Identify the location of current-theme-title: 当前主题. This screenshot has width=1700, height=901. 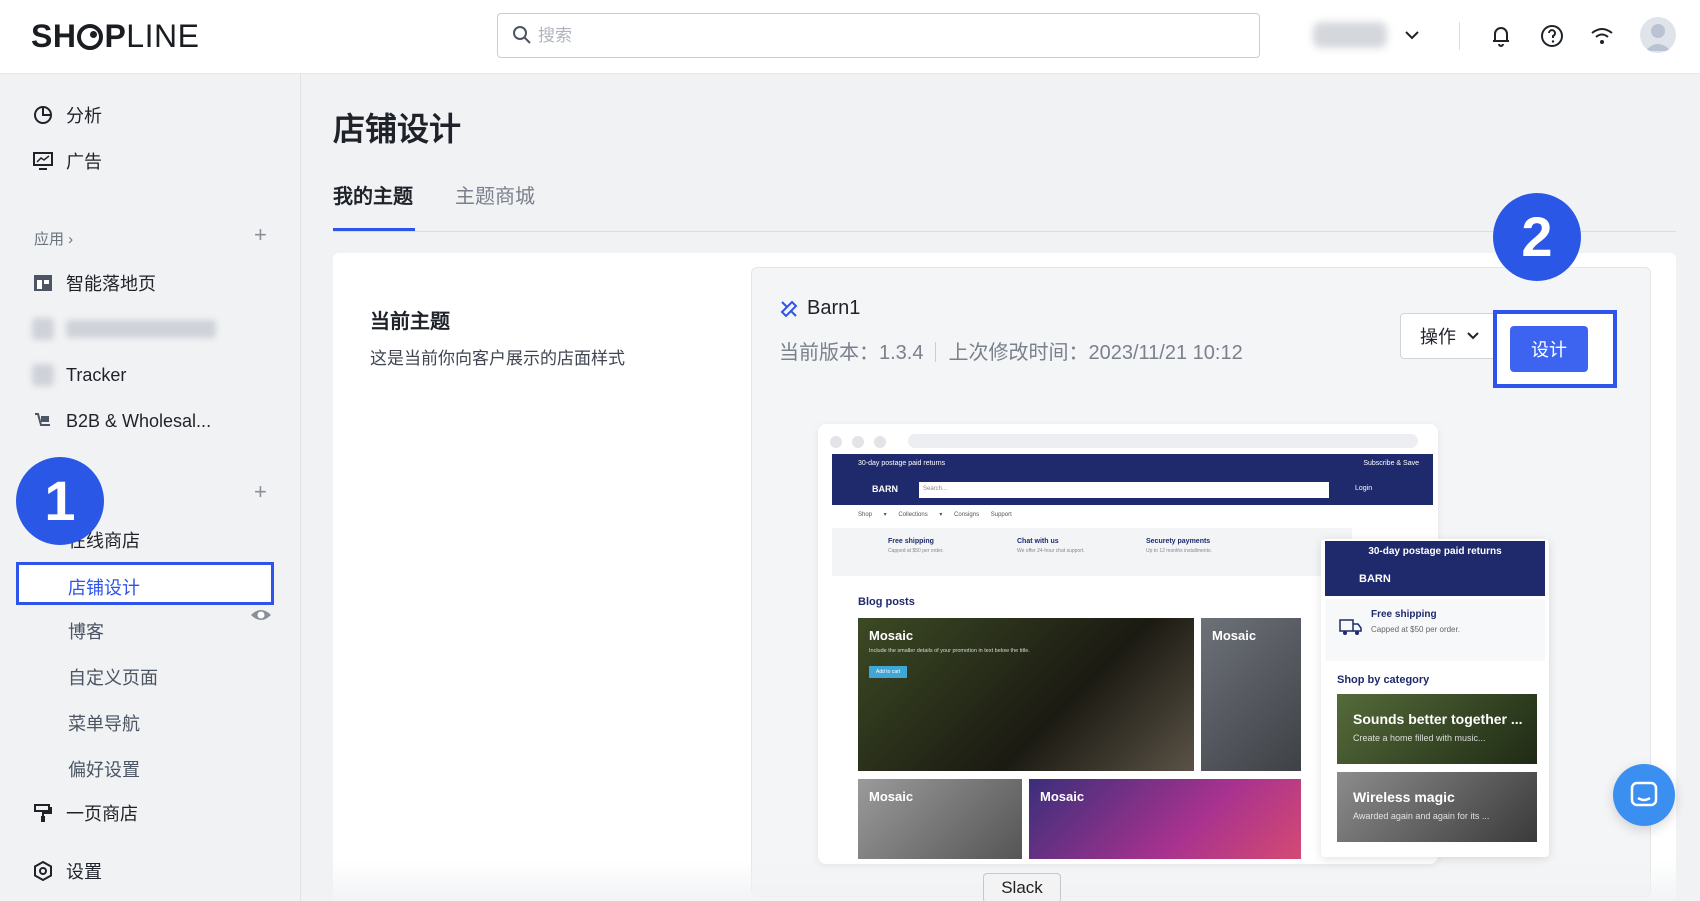
(410, 322).